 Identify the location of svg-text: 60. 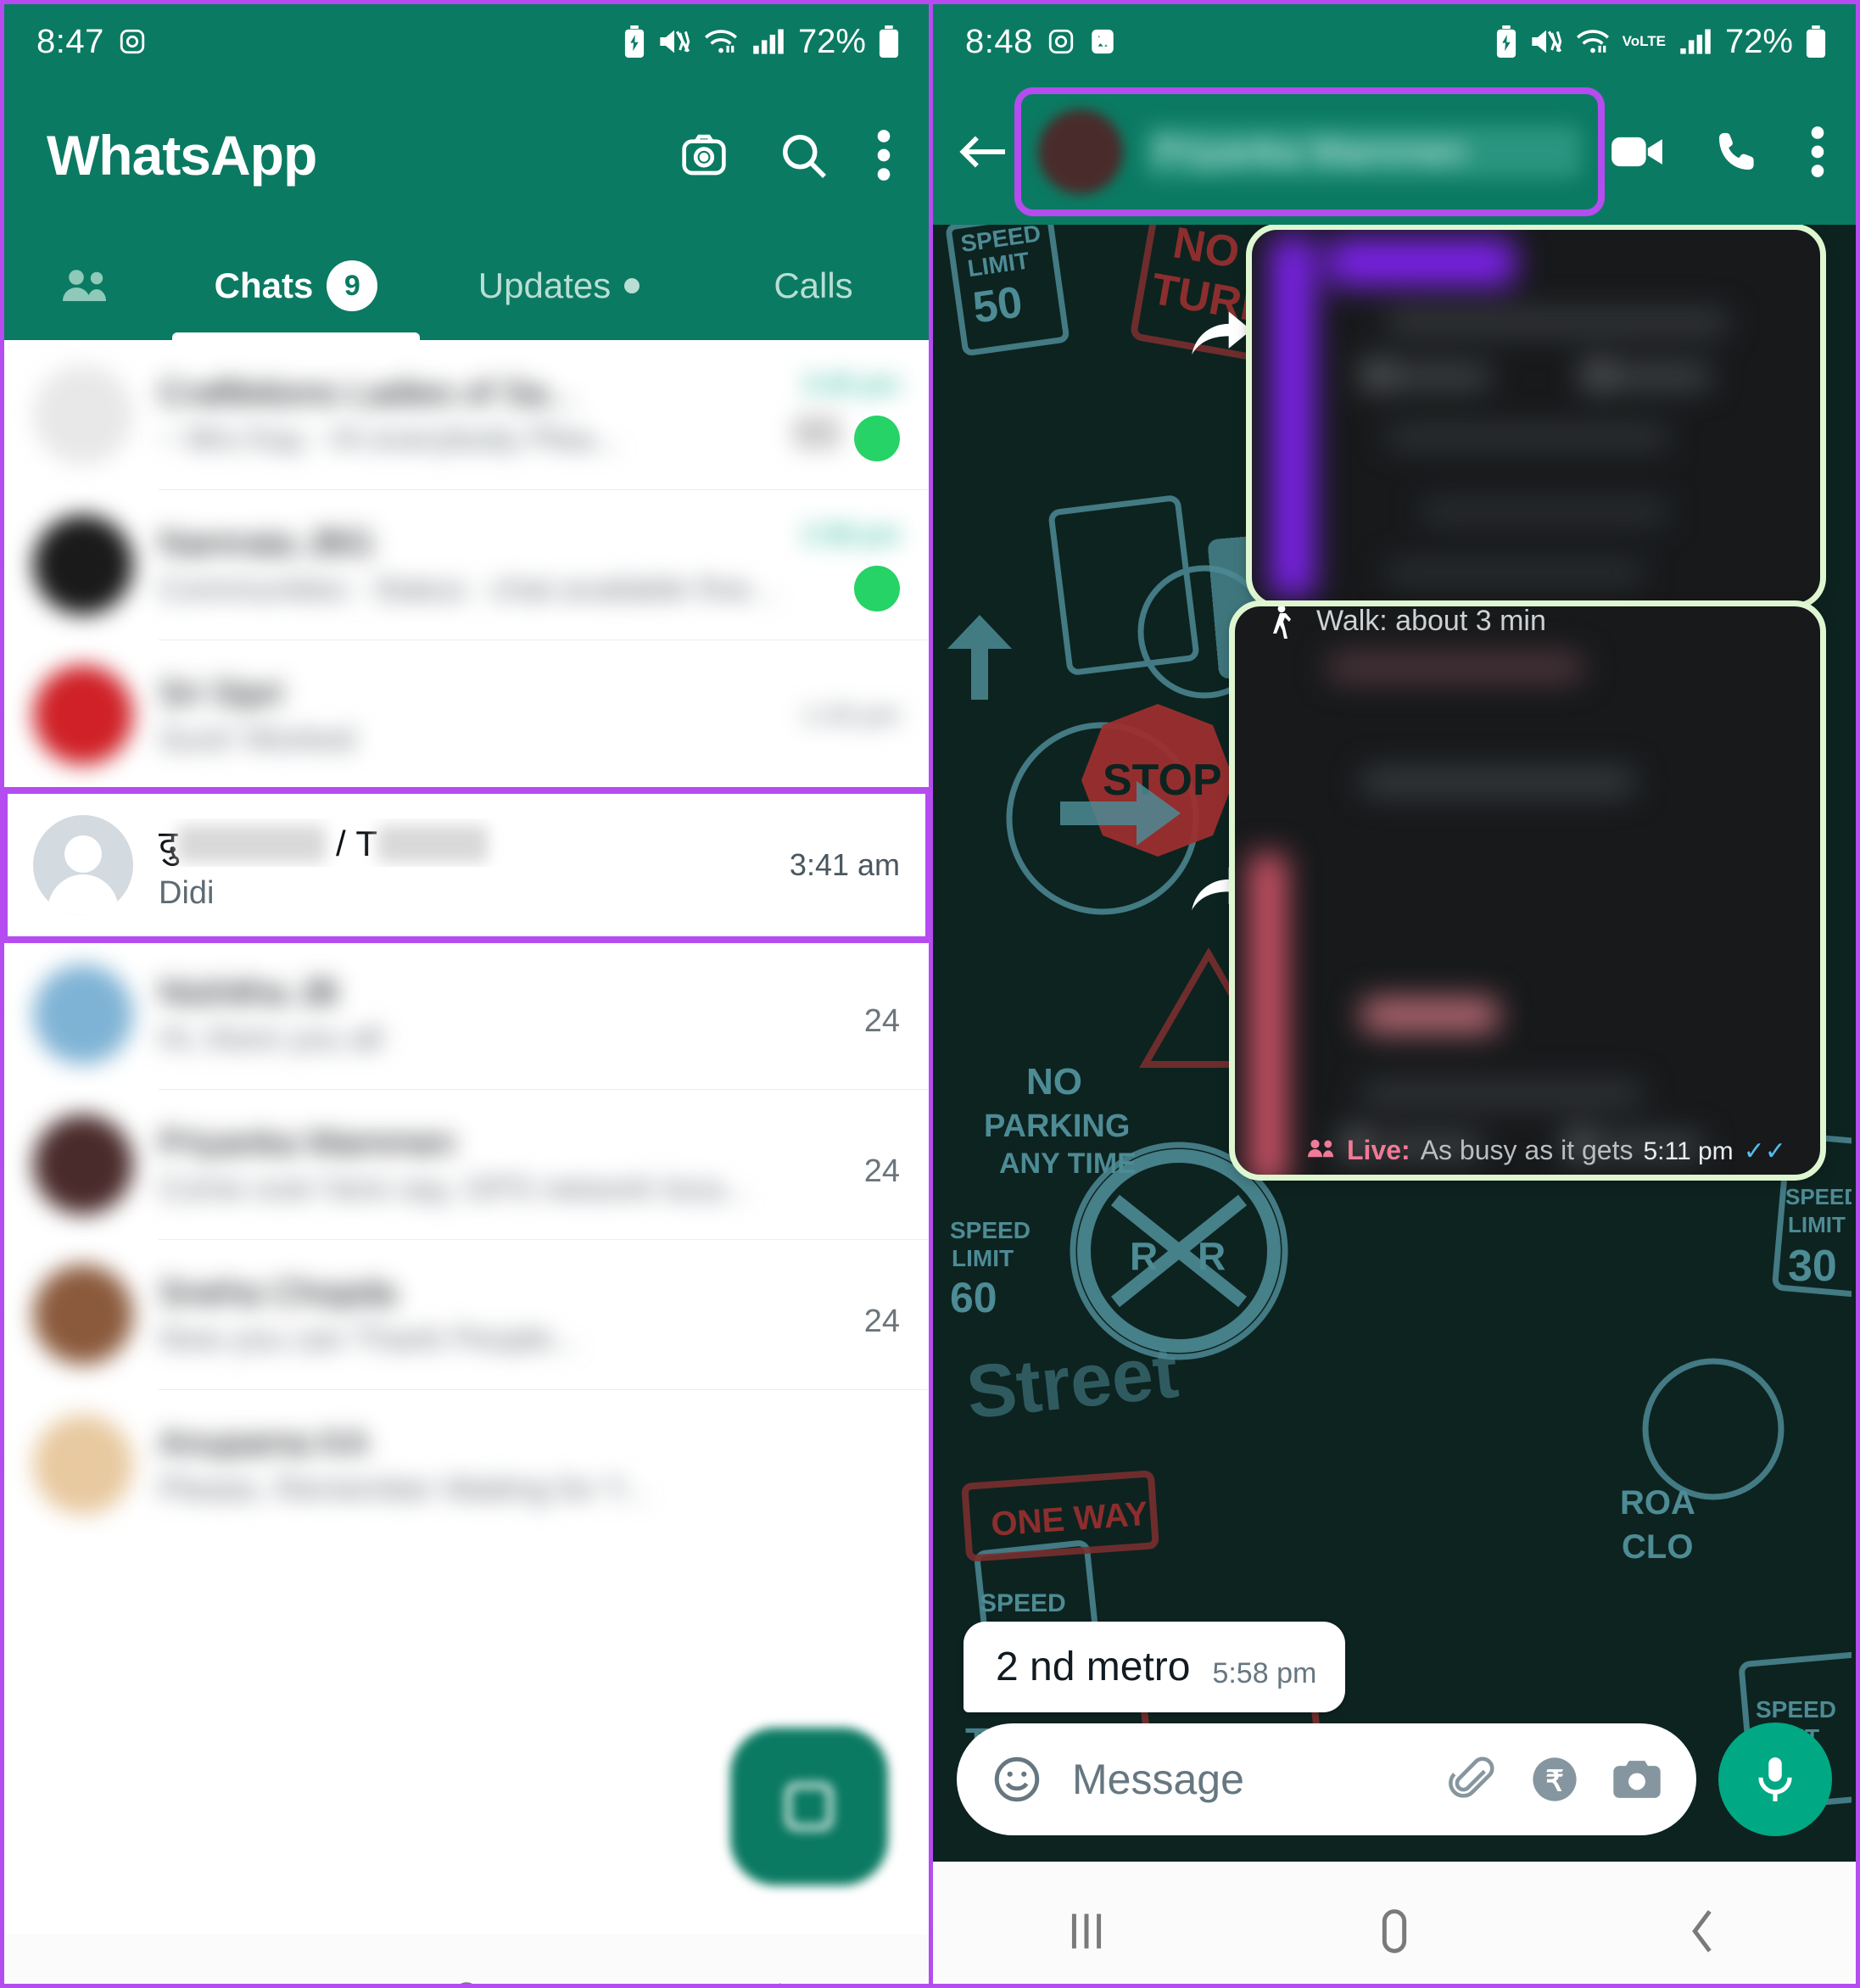
(973, 1297).